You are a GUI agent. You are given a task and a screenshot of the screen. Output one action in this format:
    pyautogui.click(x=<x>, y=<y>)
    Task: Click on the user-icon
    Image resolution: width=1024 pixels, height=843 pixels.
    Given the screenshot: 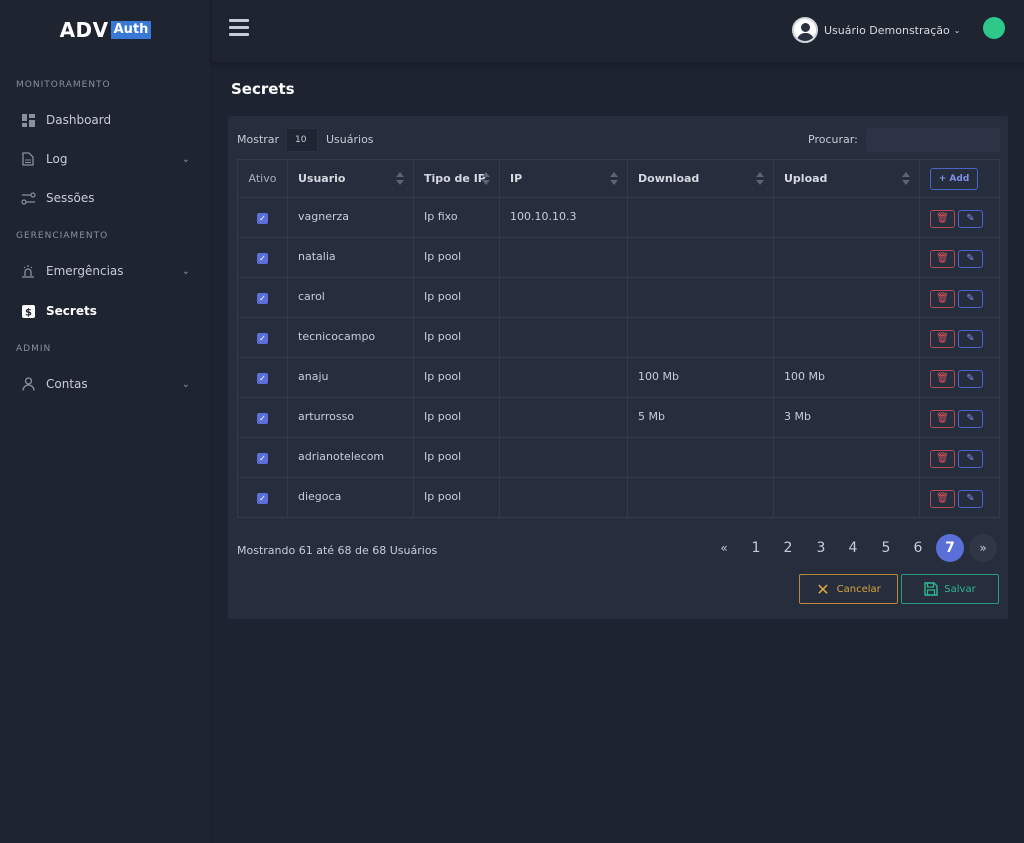 What is the action you would take?
    pyautogui.click(x=28, y=384)
    